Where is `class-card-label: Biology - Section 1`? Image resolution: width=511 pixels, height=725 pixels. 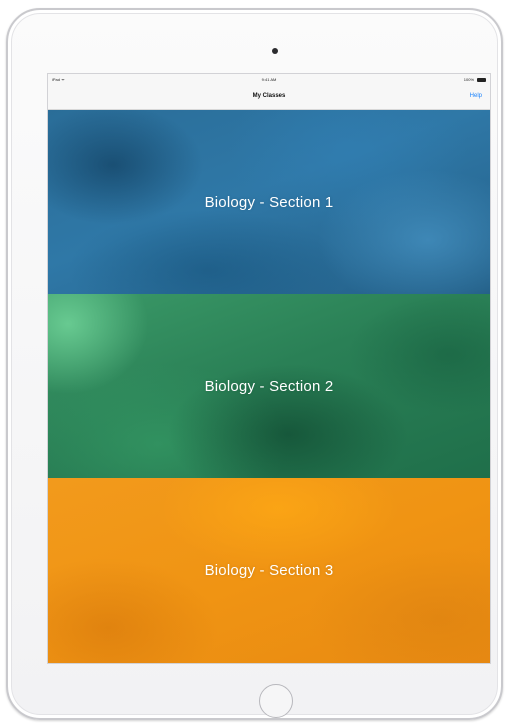
class-card-label: Biology - Section 1 is located at coordinates (269, 202).